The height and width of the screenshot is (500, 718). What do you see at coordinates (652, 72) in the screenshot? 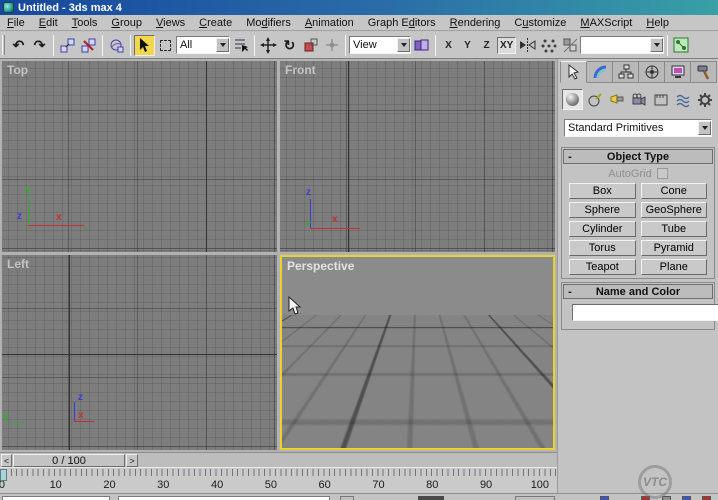
I see `tab-motion` at bounding box center [652, 72].